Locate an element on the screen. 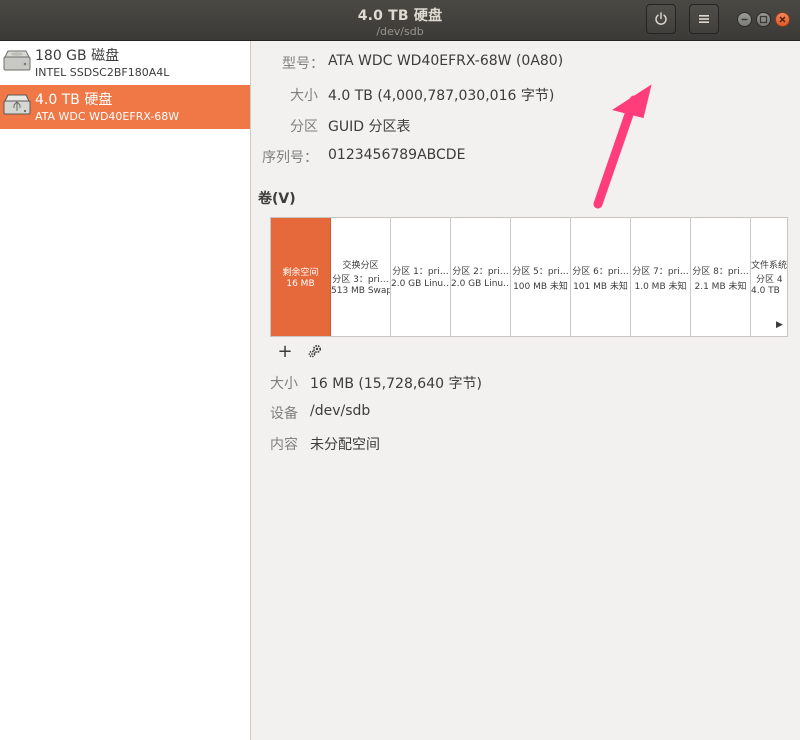 The width and height of the screenshot is (800, 740). model-value-cell: ATA WDC WD40EFRX-68W (0A80) is located at coordinates (478, 63).